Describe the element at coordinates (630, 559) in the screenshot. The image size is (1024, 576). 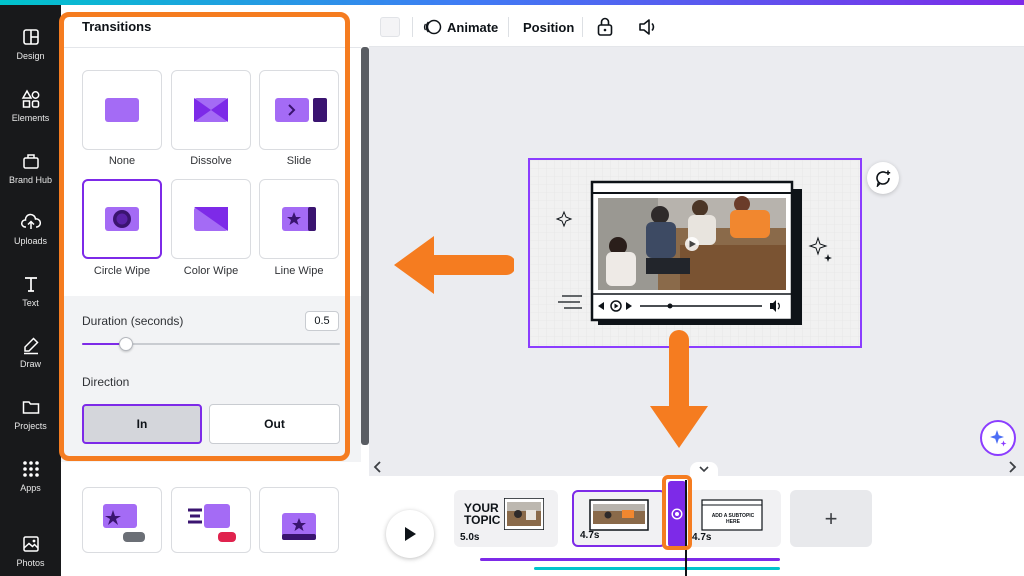
I see `timeline-audio-track` at that location.